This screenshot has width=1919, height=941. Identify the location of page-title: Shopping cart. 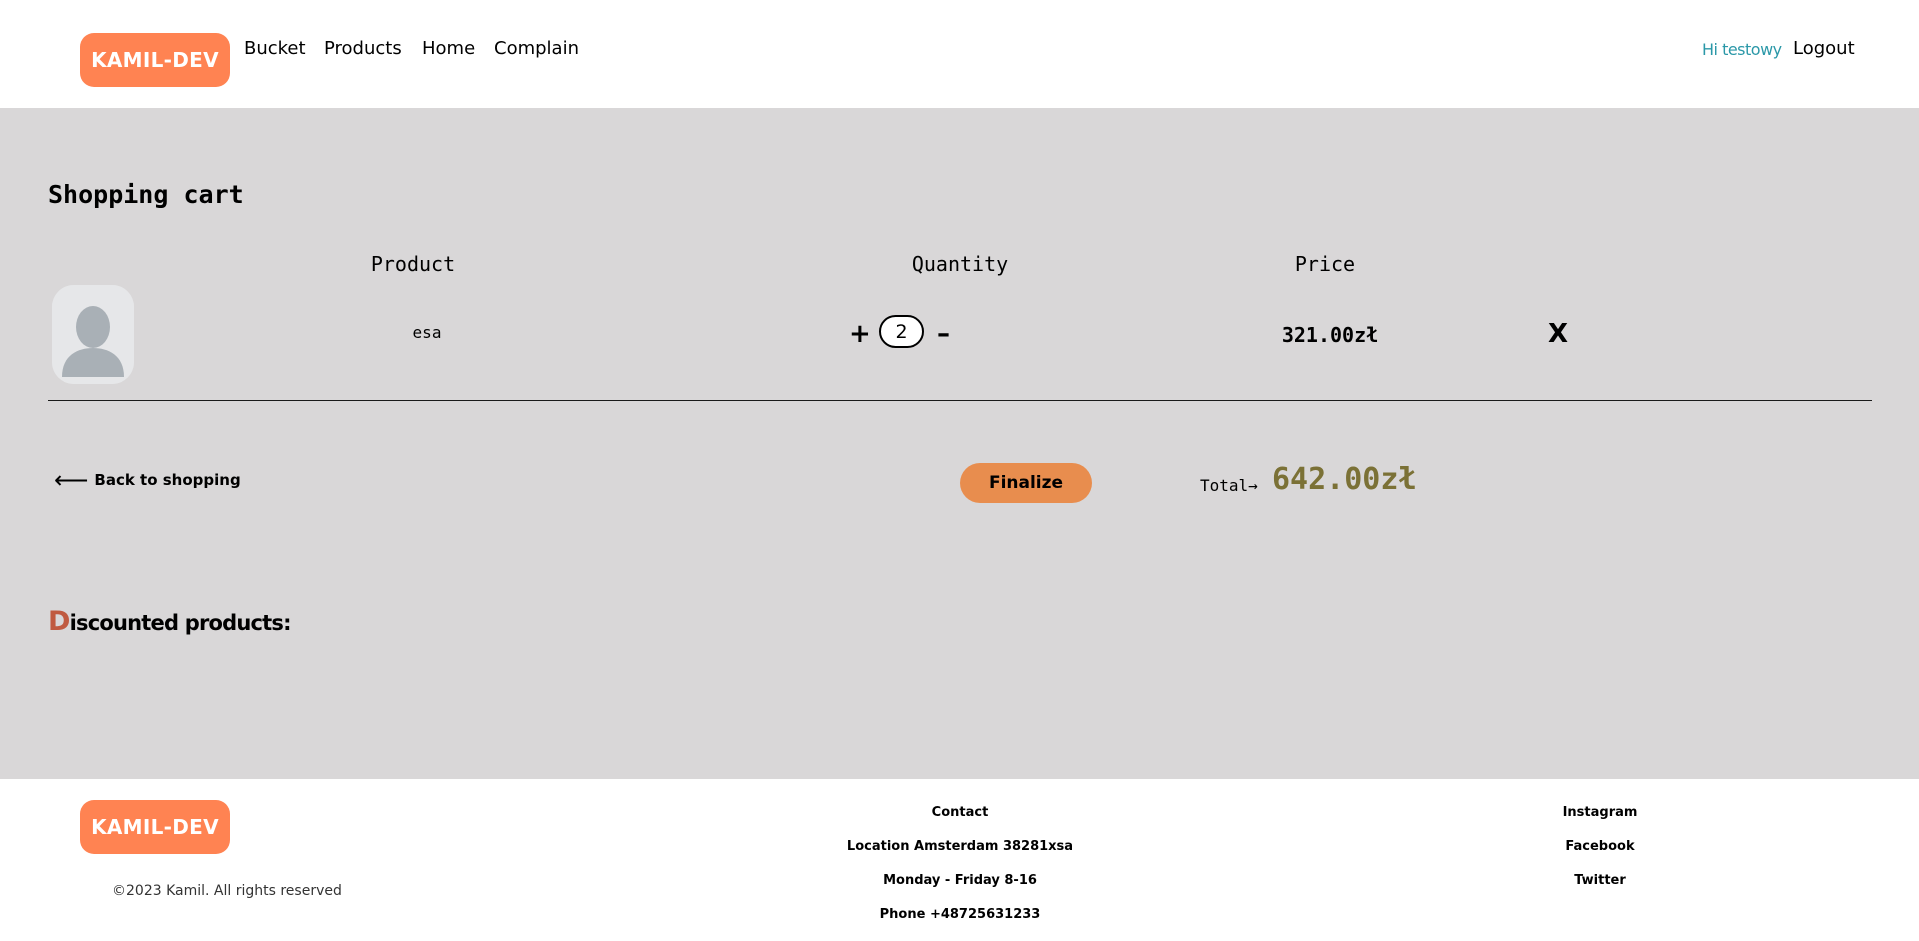
(146, 194).